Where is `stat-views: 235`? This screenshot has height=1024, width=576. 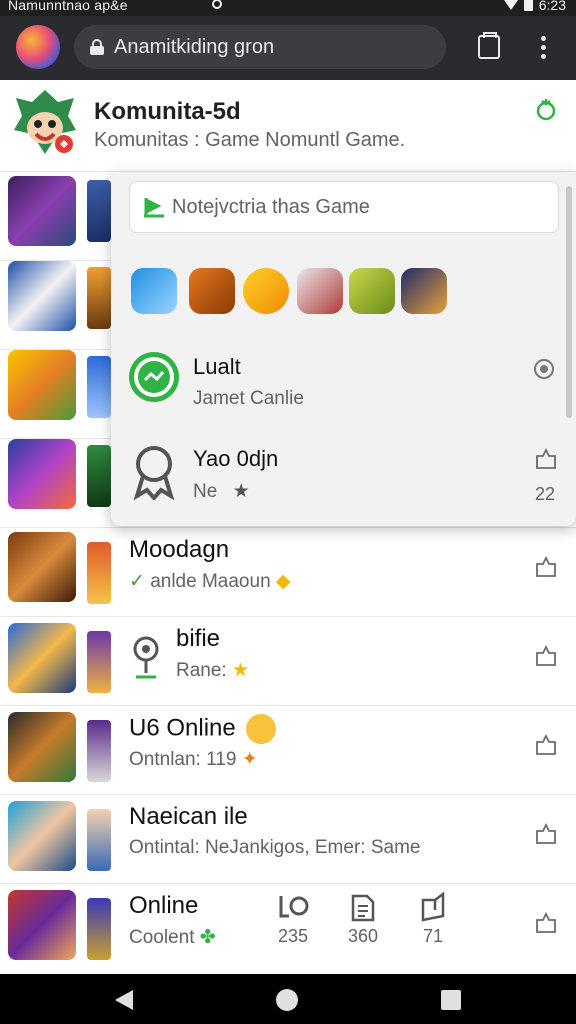
stat-views: 235 is located at coordinates (293, 919).